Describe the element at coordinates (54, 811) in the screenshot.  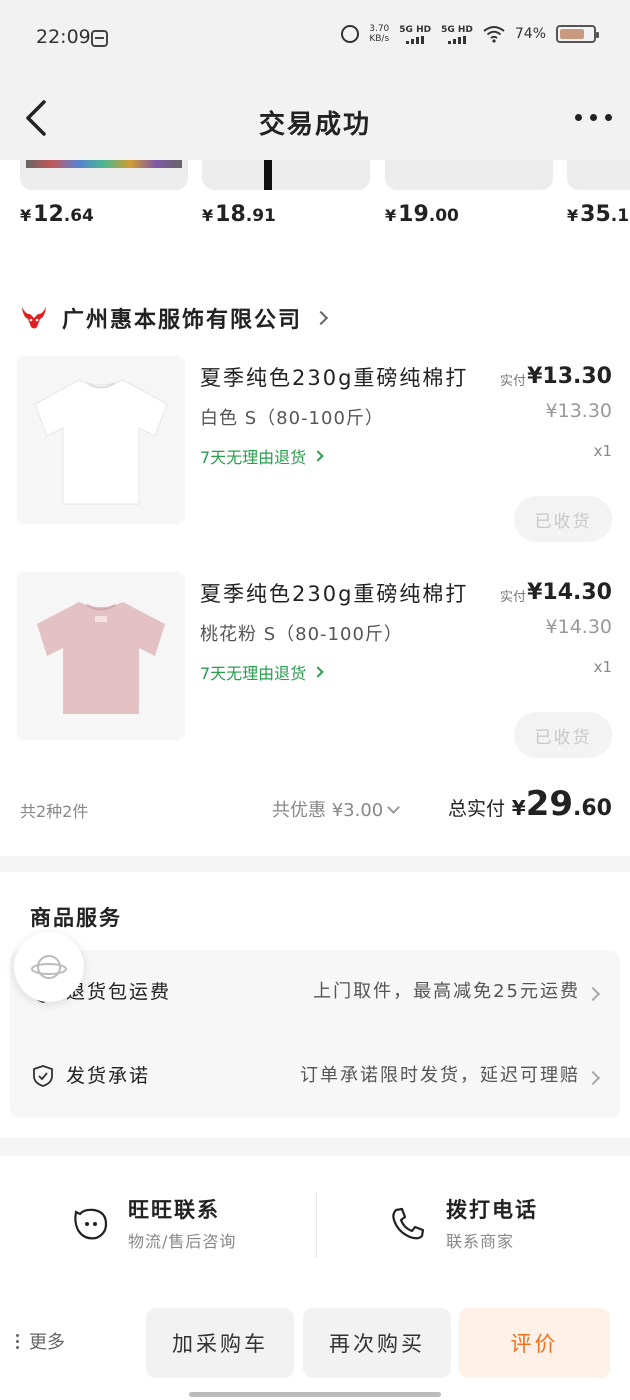
I see `item-count: 共2种2件` at that location.